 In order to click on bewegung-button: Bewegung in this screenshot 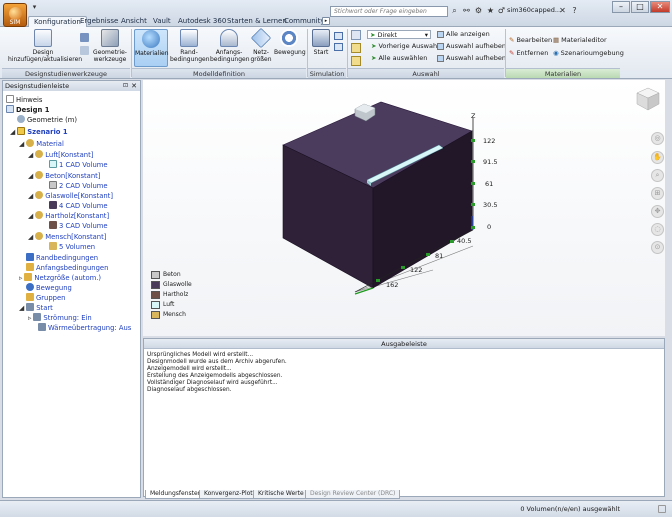, I will do `click(290, 42)`.